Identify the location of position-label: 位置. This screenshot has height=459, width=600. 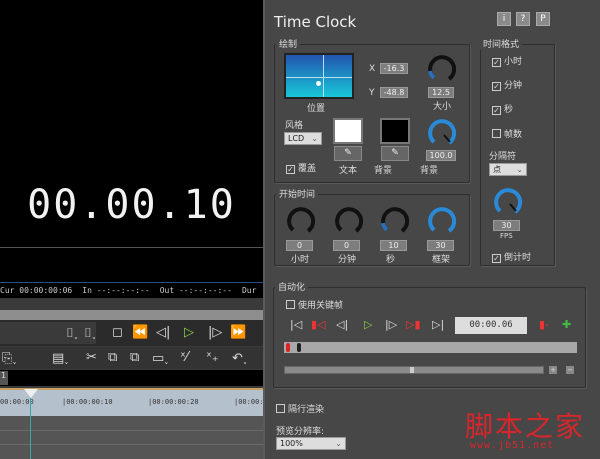
(316, 109).